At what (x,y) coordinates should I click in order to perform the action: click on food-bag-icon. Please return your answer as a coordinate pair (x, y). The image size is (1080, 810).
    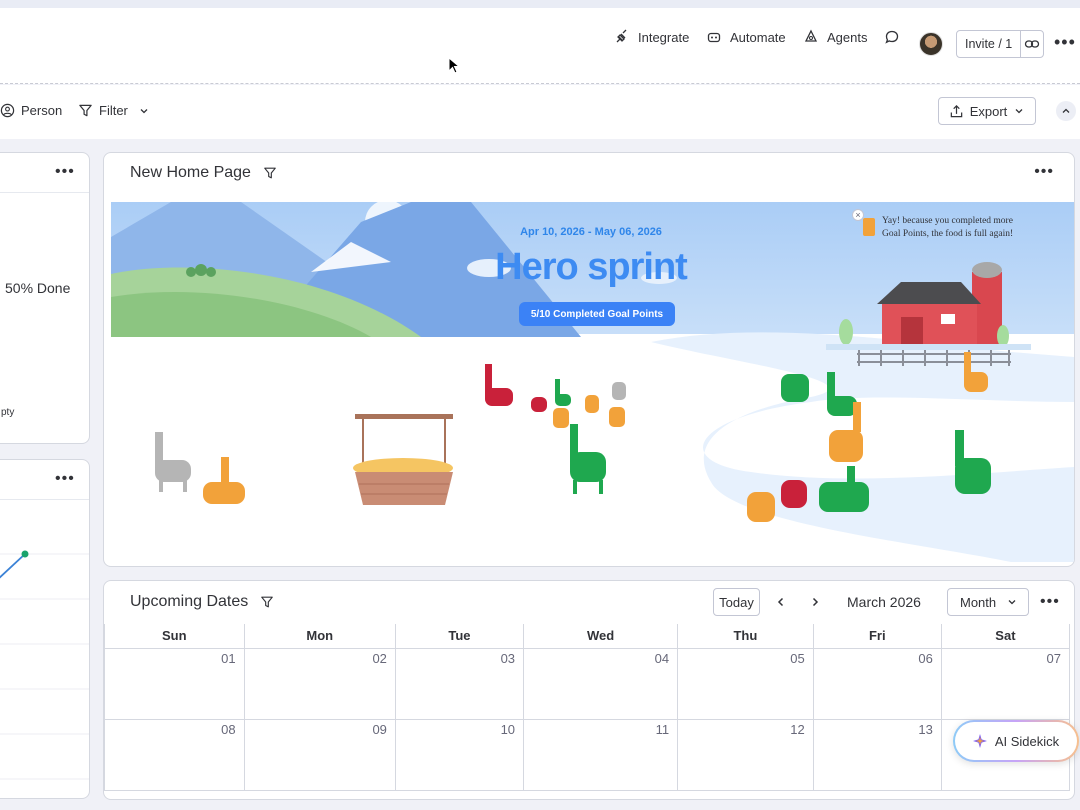
    Looking at the image, I should click on (869, 227).